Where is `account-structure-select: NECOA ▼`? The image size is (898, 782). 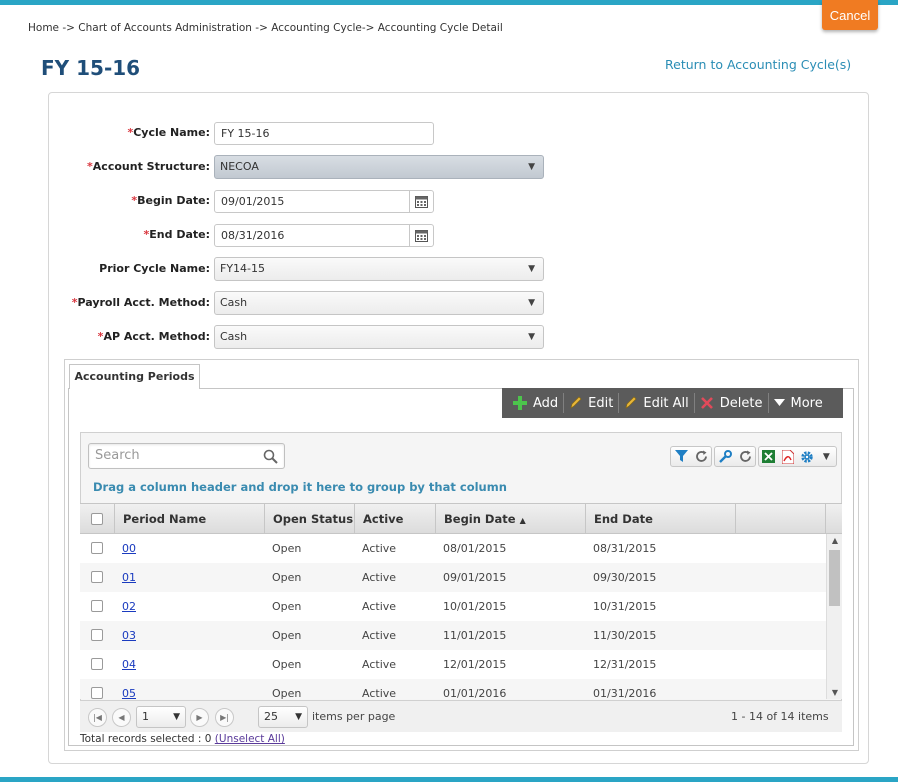
account-structure-select: NECOA ▼ is located at coordinates (379, 167).